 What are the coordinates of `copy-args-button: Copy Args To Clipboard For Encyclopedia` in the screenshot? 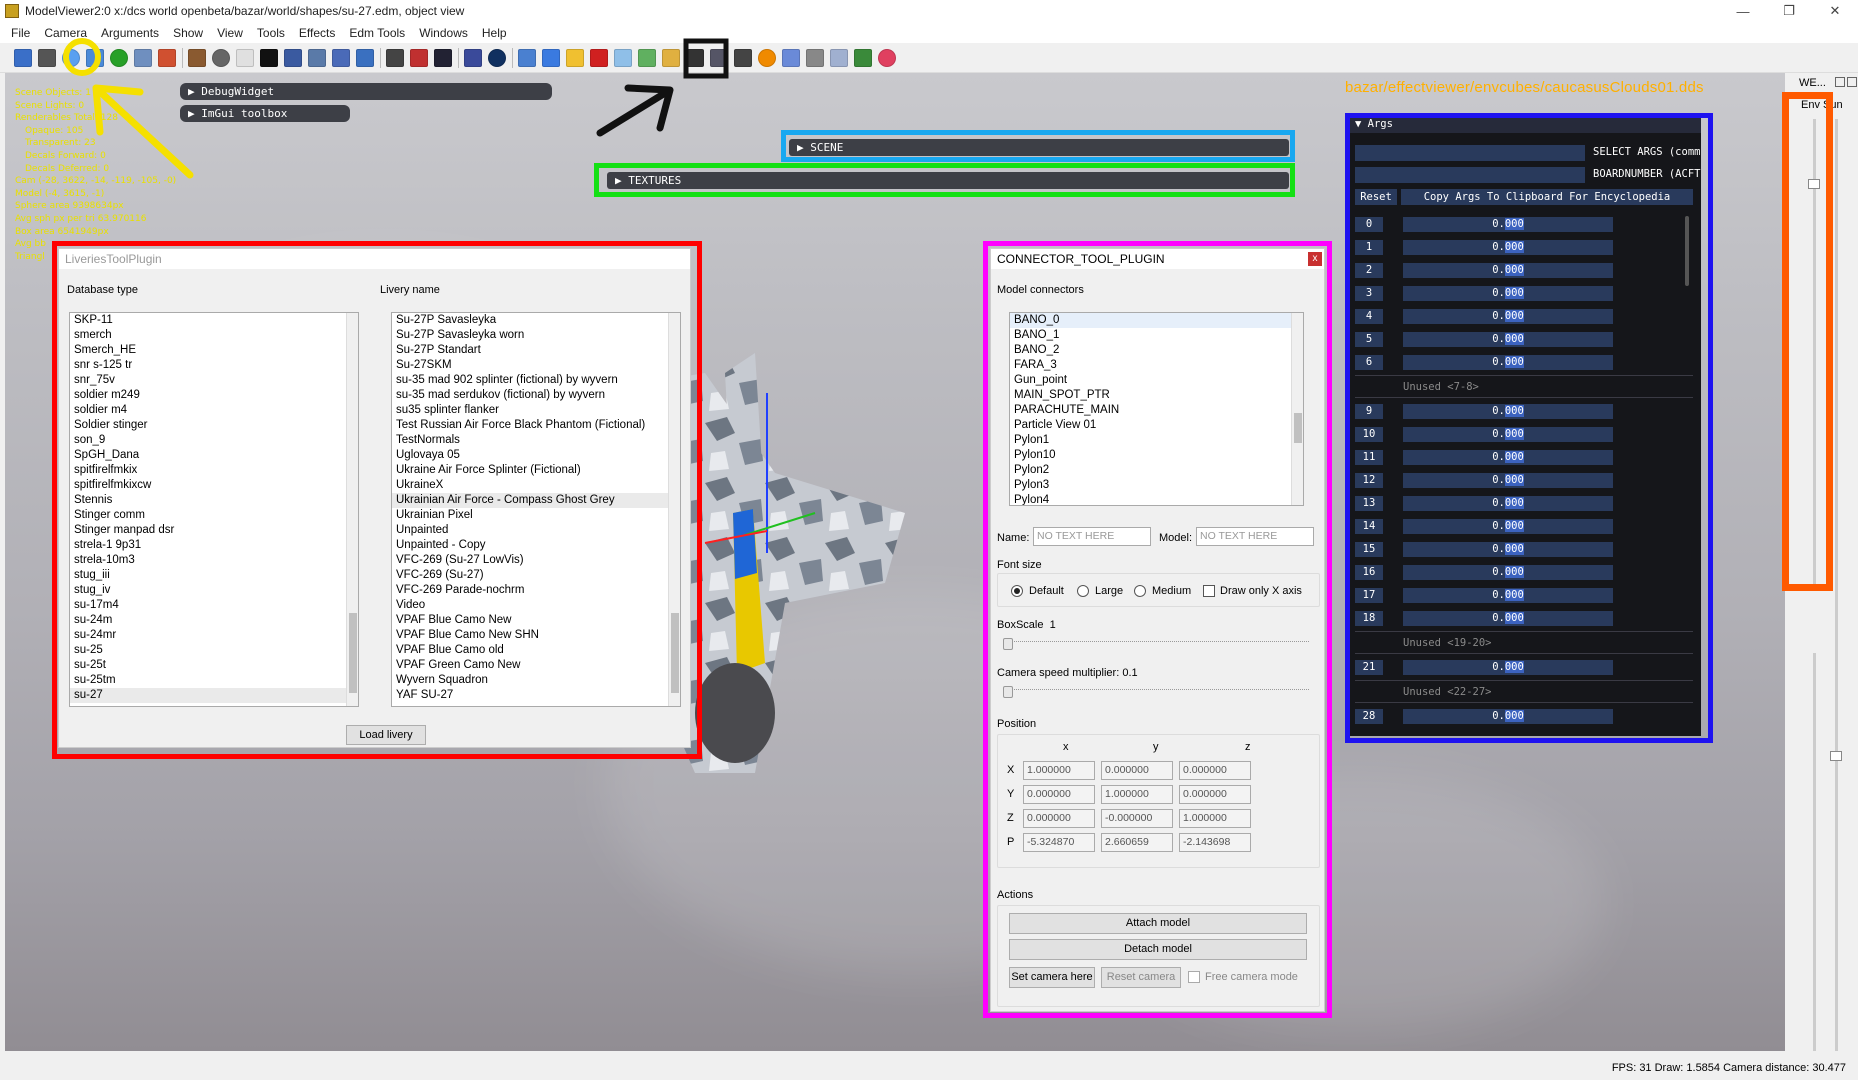 It's located at (1547, 197).